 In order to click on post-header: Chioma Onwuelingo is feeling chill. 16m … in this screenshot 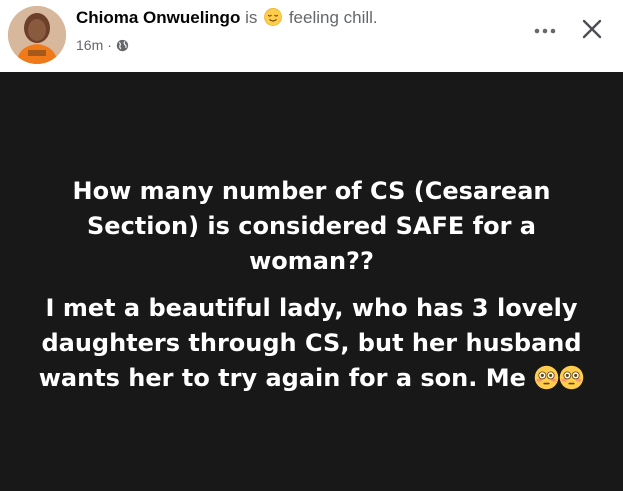, I will do `click(311, 36)`.